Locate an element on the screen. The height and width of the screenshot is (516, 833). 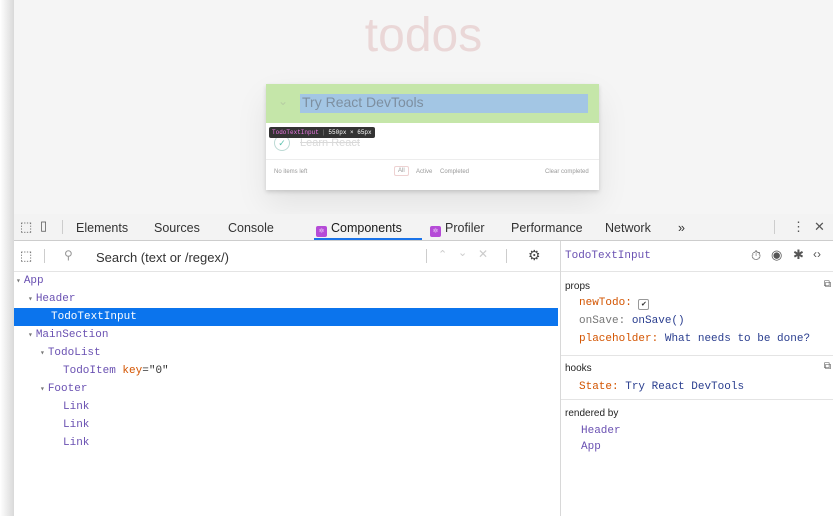
tree-row-label: Footer is located at coordinates (67, 389).